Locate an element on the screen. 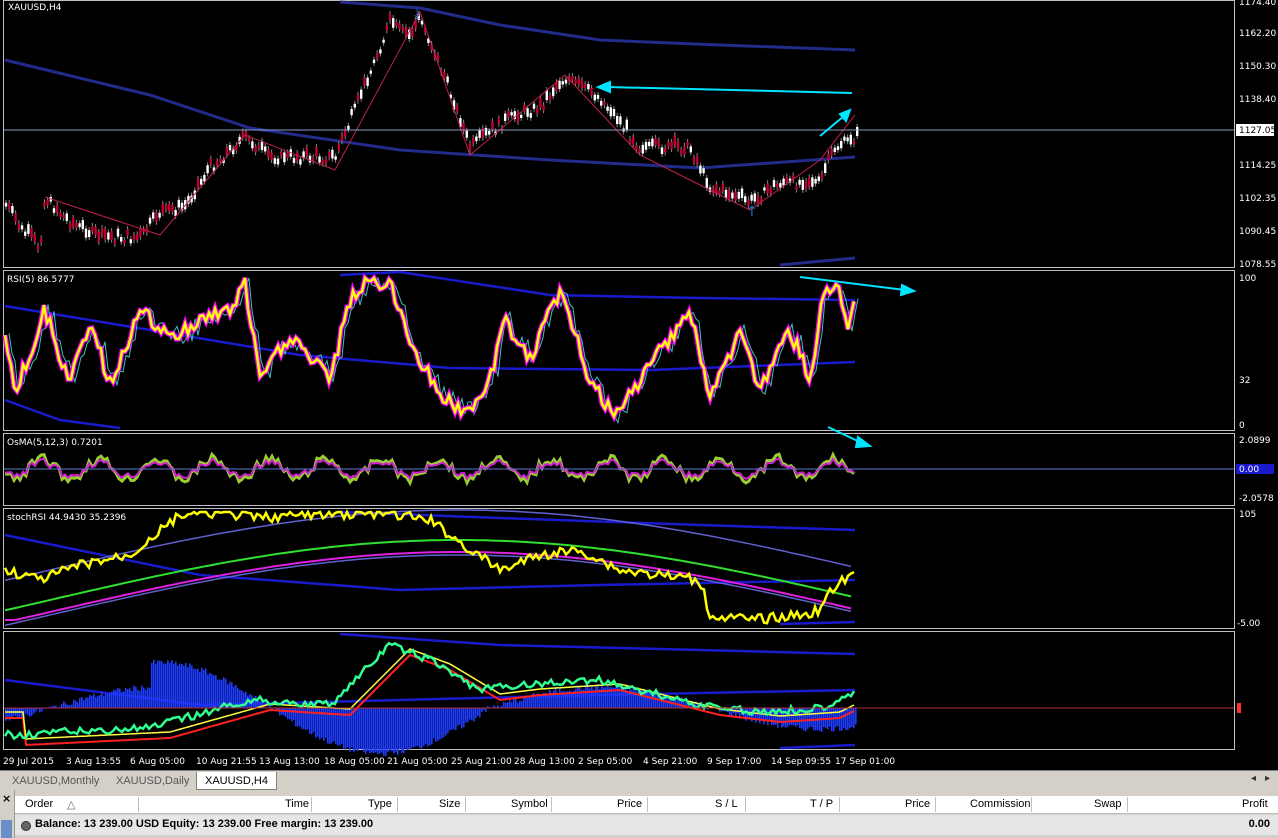 This screenshot has height=838, width=1278. col-type: Type is located at coordinates (380, 804).